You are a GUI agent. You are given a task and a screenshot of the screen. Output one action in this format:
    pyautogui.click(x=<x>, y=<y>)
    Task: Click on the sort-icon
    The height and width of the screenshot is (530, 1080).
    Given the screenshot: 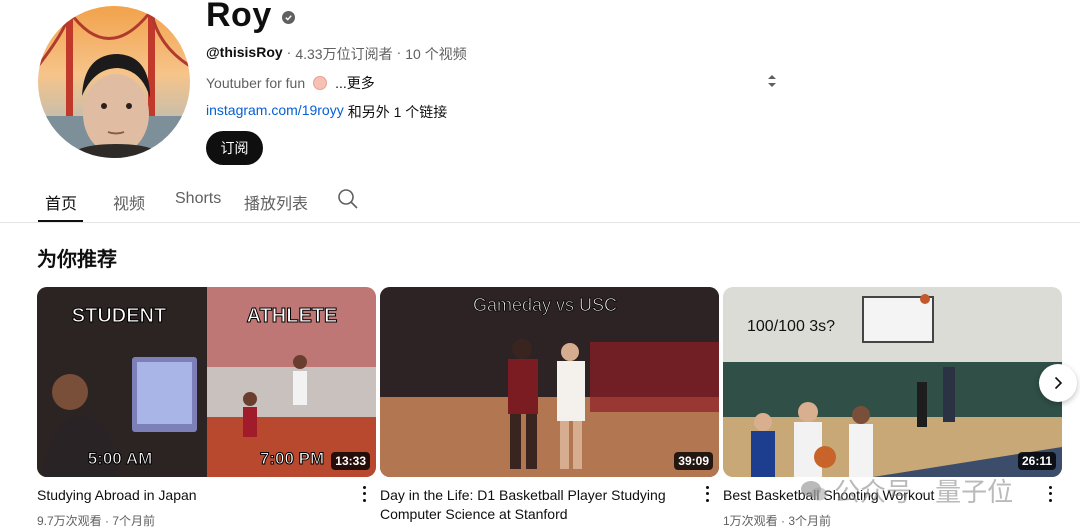 What is the action you would take?
    pyautogui.click(x=772, y=81)
    